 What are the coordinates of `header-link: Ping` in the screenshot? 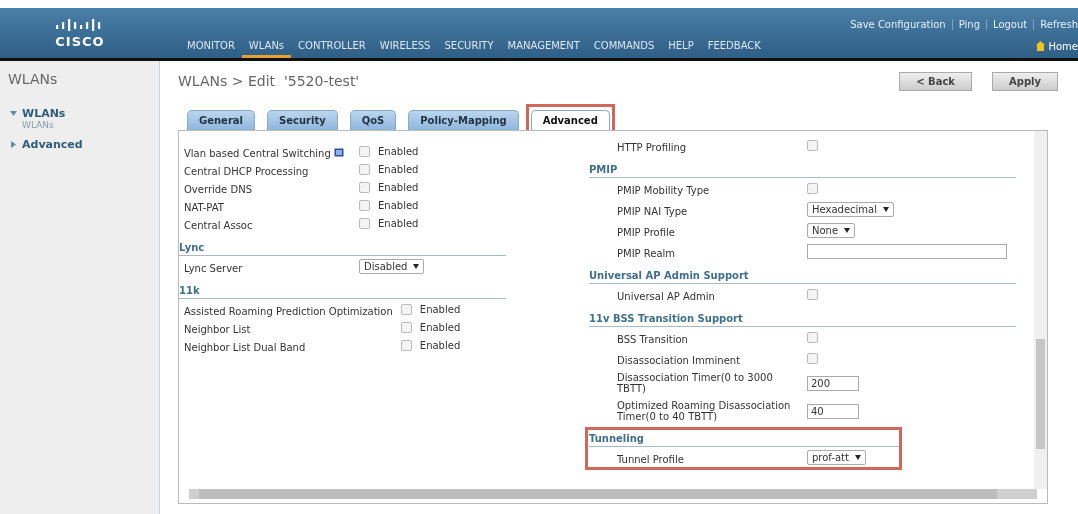 It's located at (969, 24).